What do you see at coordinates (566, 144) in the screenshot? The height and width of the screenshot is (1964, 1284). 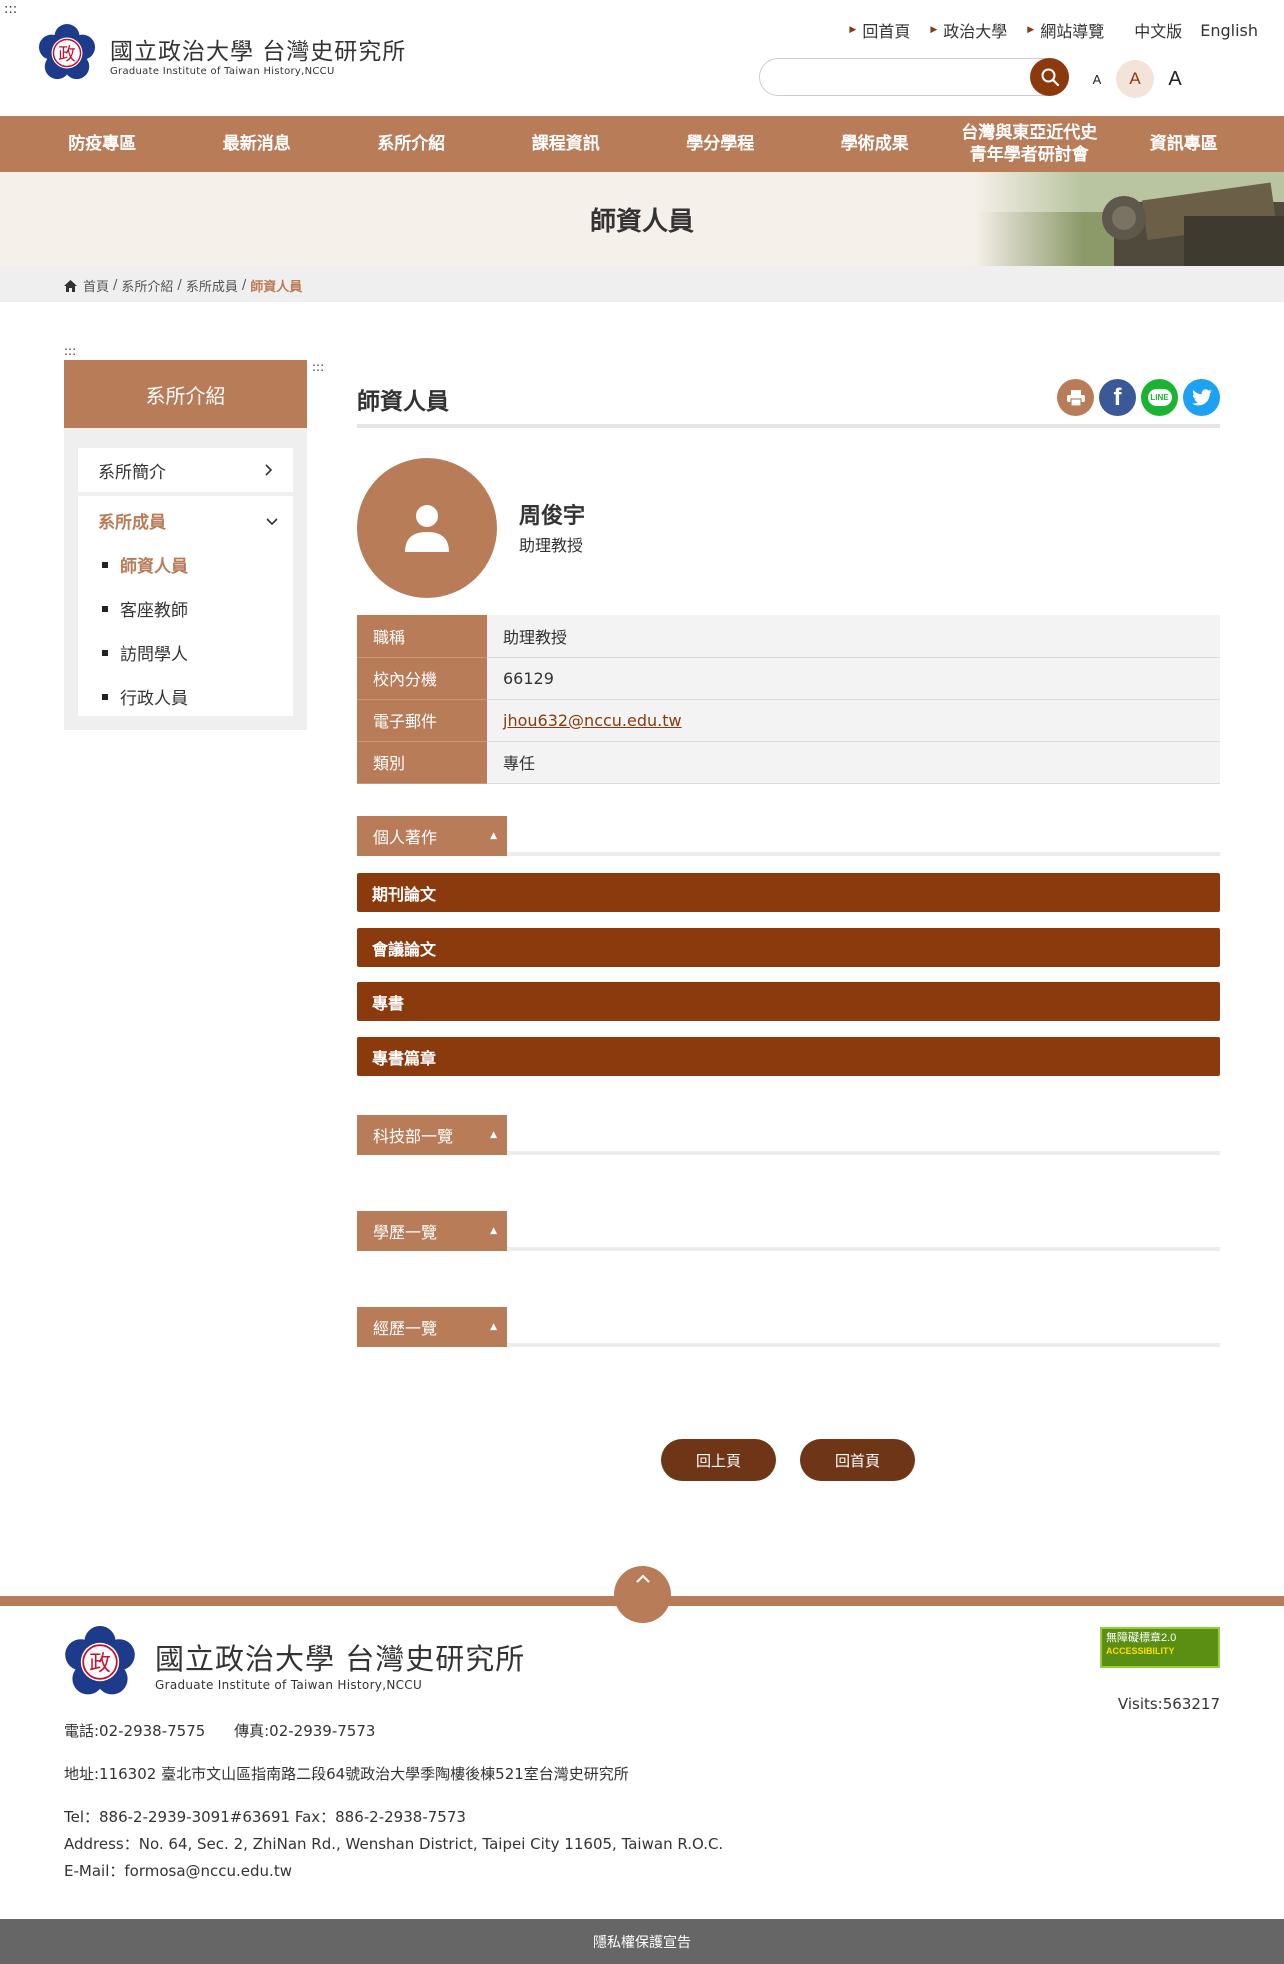 I see `nav-item-courses: 課程資訊` at bounding box center [566, 144].